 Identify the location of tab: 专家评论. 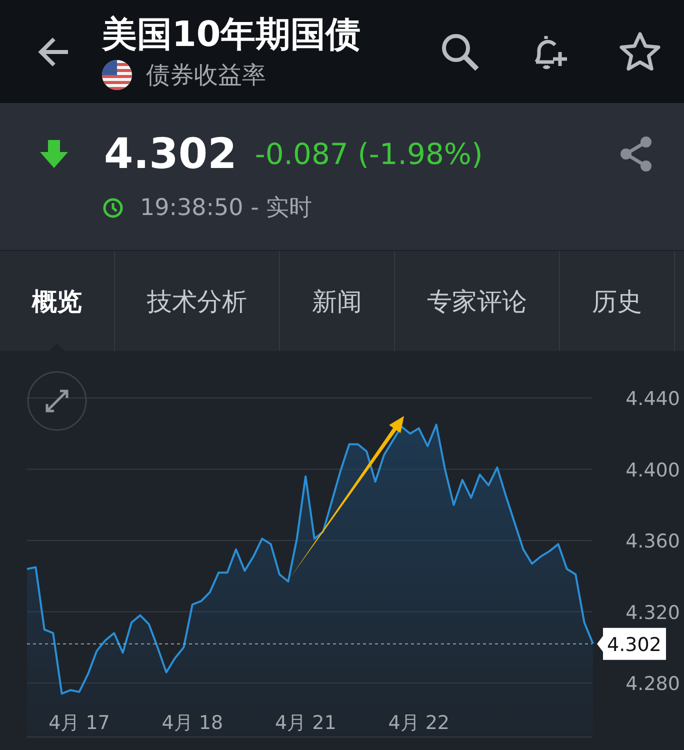
(477, 301).